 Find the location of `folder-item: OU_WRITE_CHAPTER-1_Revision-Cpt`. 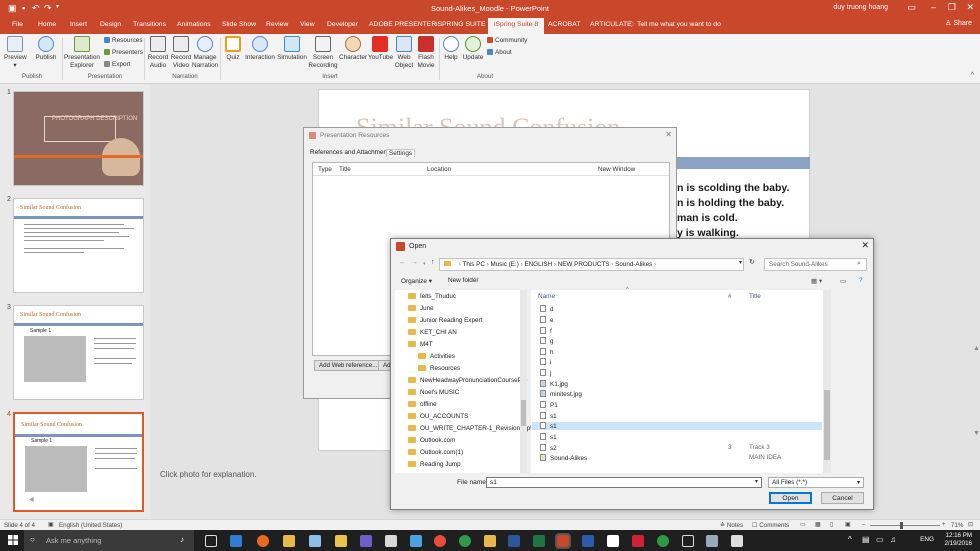

folder-item: OU_WRITE_CHAPTER-1_Revision-Cpt is located at coordinates (470, 428).